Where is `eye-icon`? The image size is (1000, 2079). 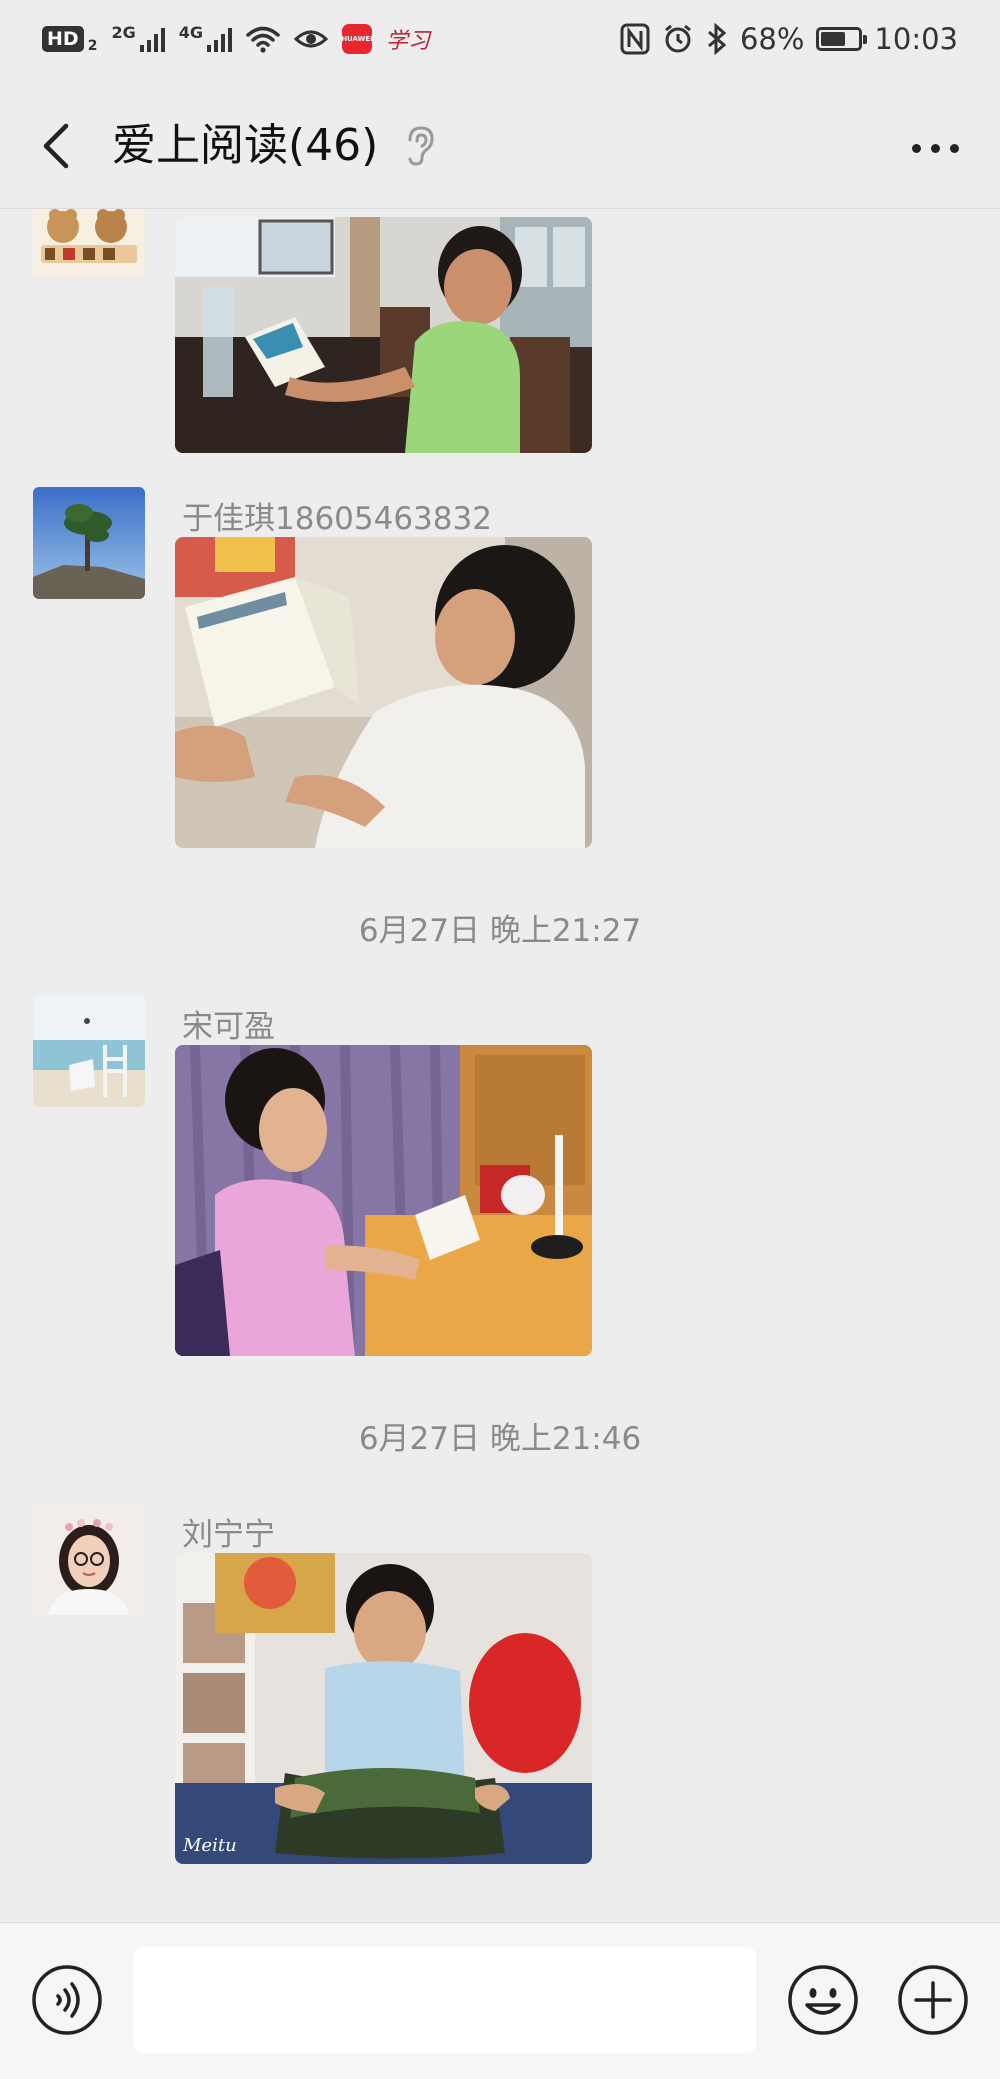
eye-icon is located at coordinates (310, 39).